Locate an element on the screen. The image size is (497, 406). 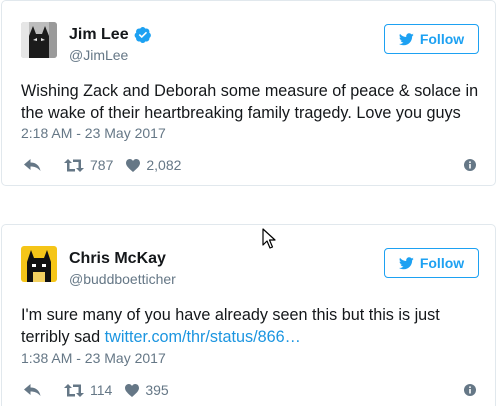
handle: @JimLee is located at coordinates (98, 55).